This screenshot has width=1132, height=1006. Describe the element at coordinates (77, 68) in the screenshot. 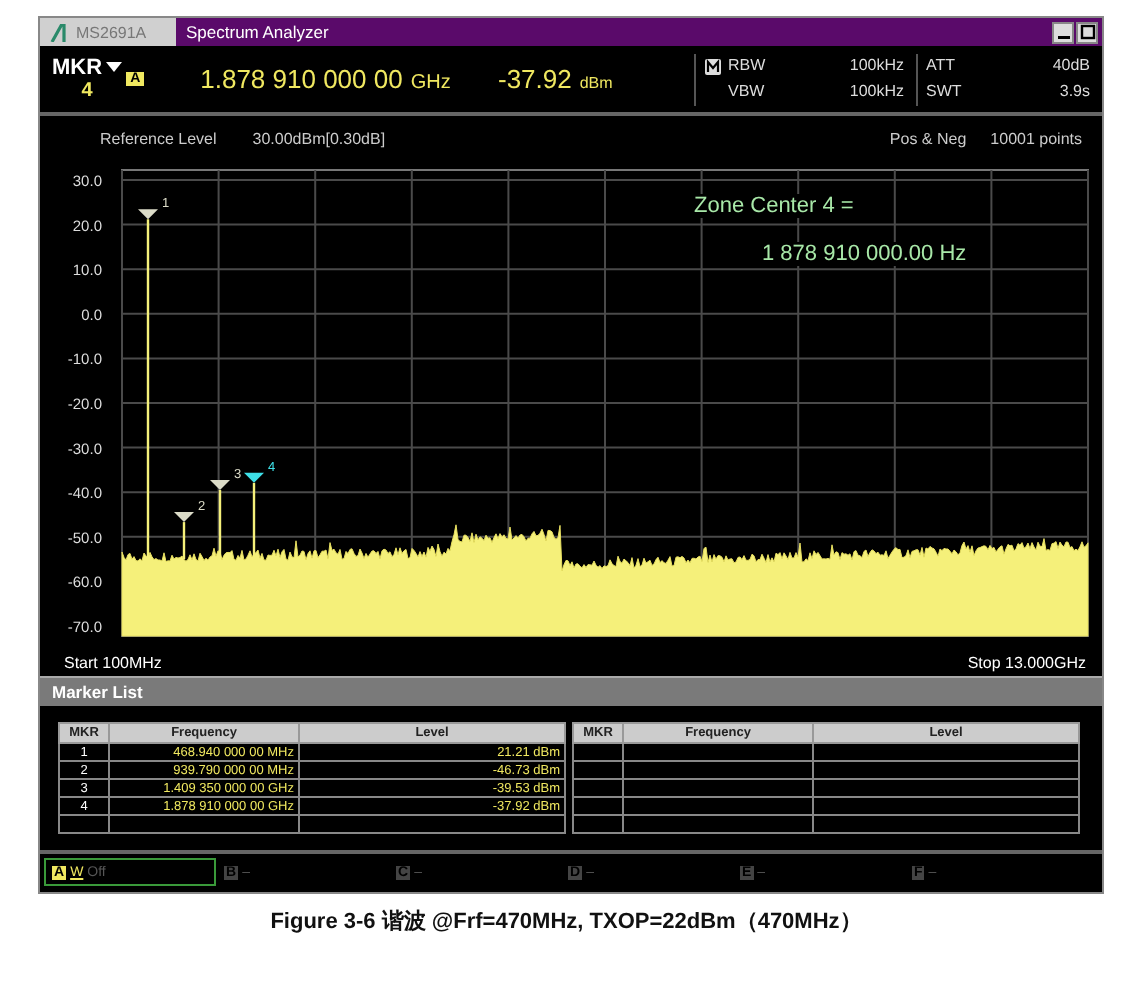

I see `marker-label: MKR` at that location.